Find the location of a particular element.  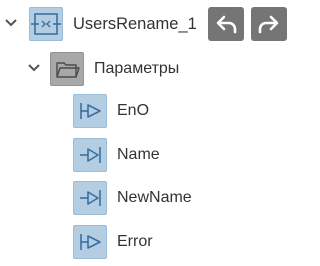

root-expand-chevron is located at coordinates (11, 23).